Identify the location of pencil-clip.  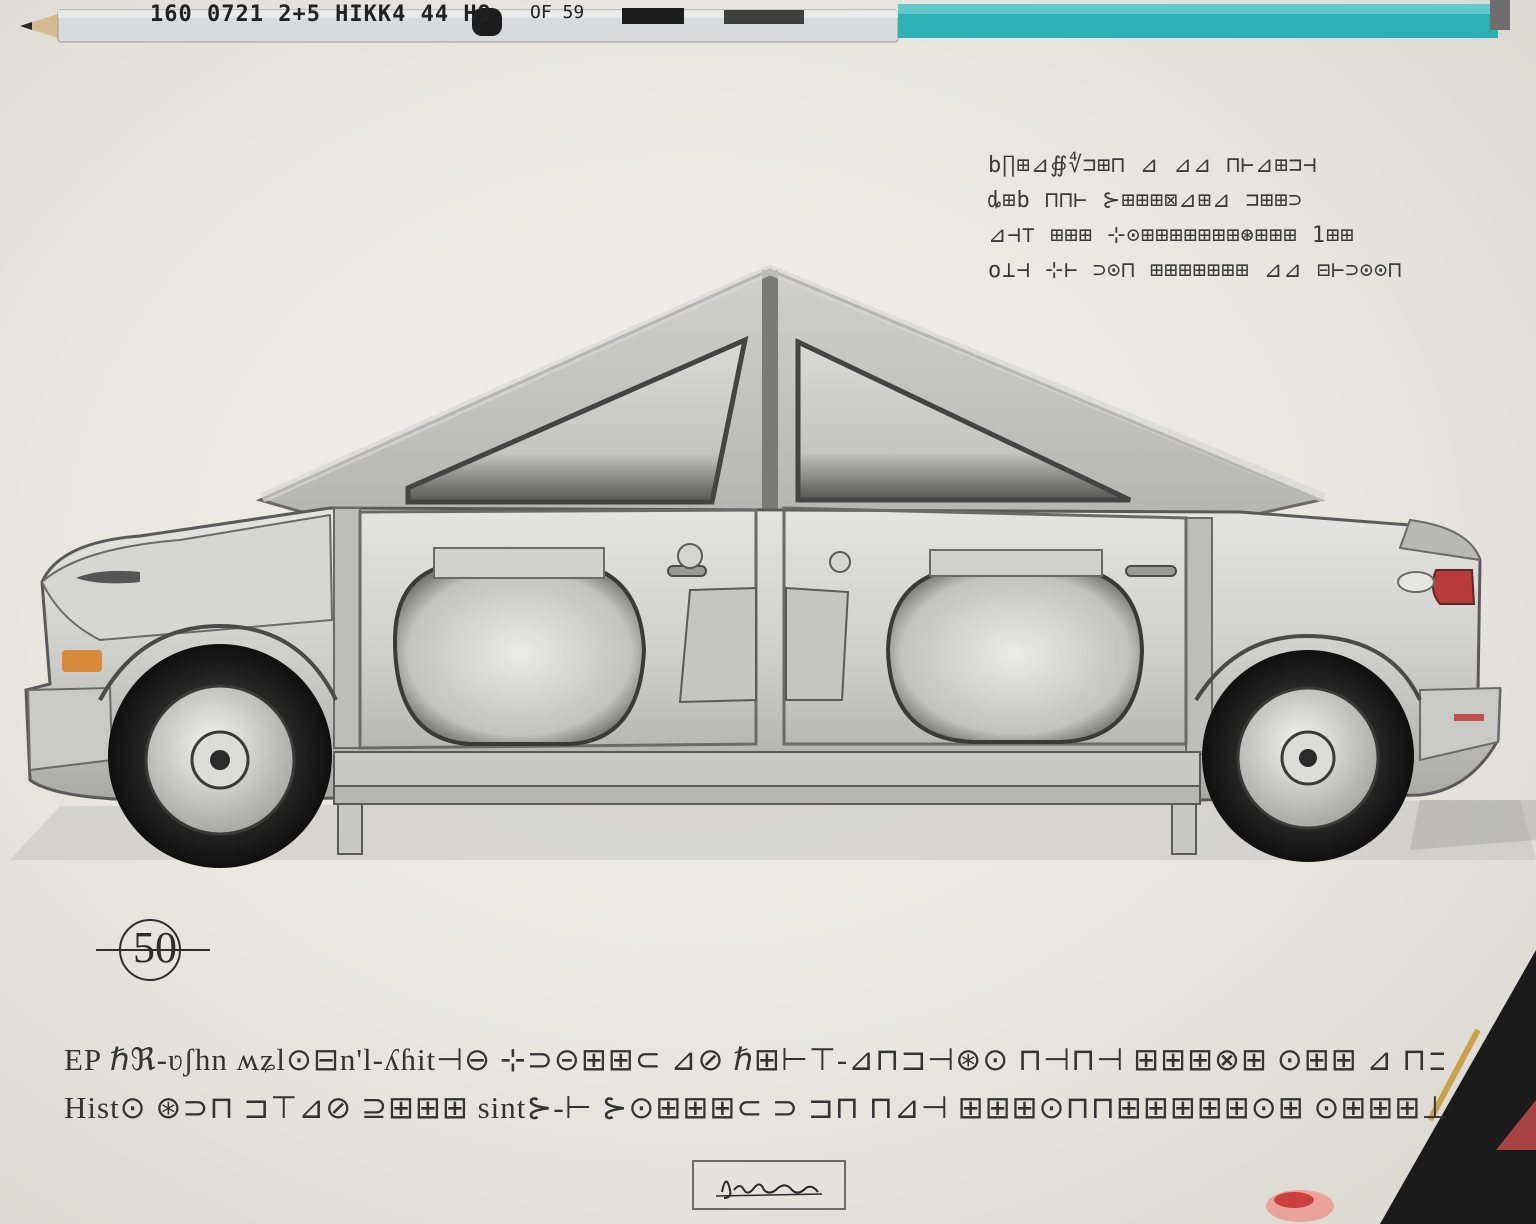
(653, 16).